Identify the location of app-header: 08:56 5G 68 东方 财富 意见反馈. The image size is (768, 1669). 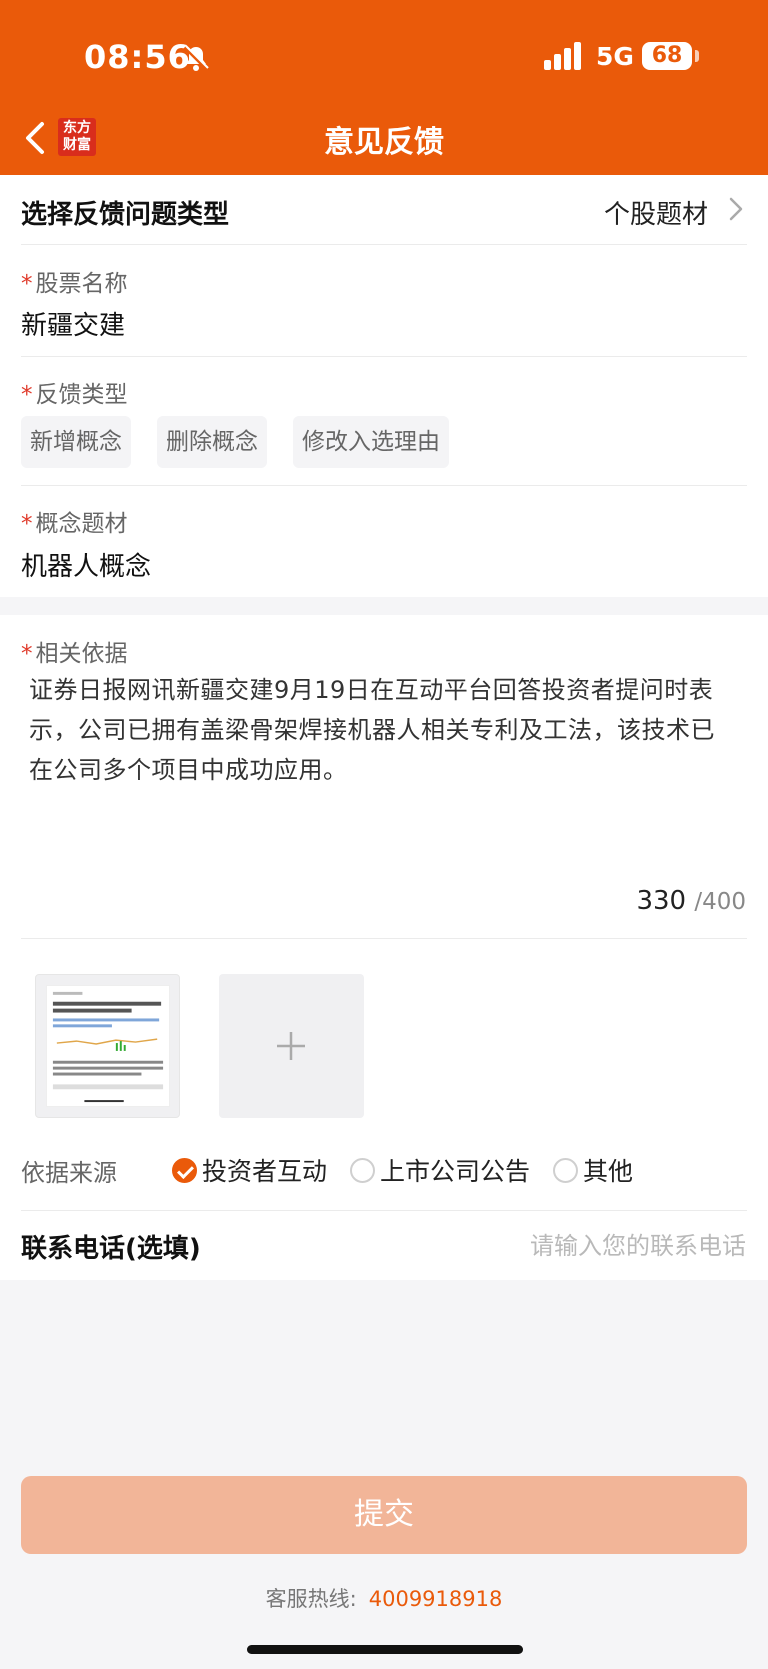
(384, 87).